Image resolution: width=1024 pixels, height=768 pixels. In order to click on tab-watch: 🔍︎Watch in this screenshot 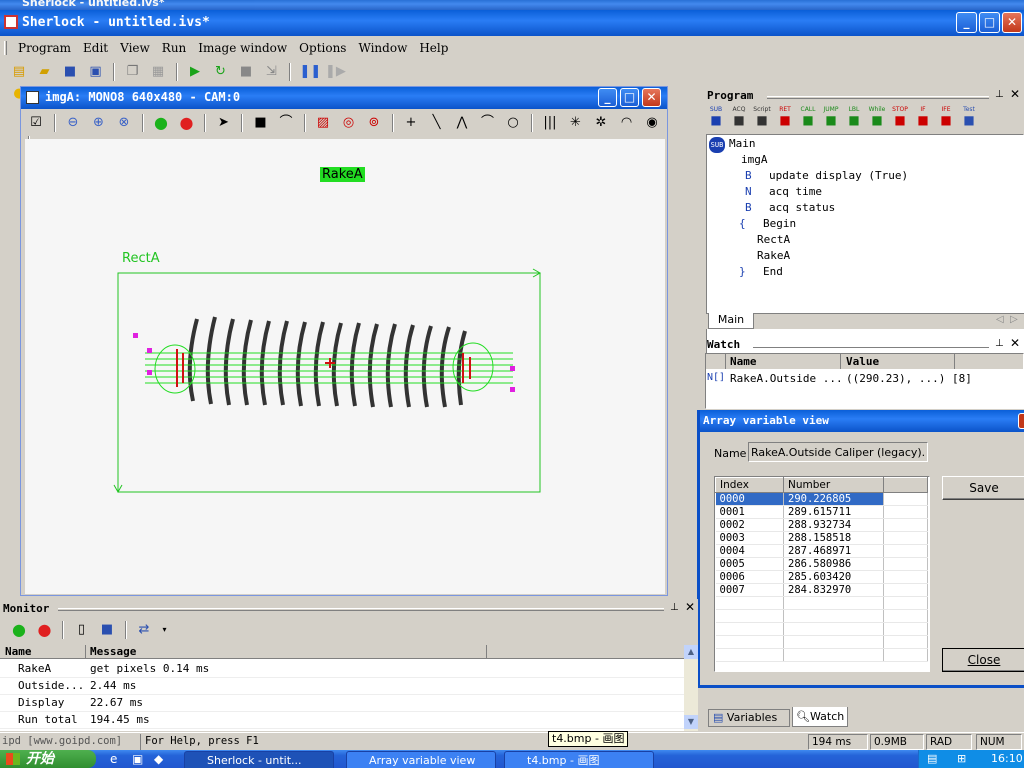, I will do `click(820, 717)`.